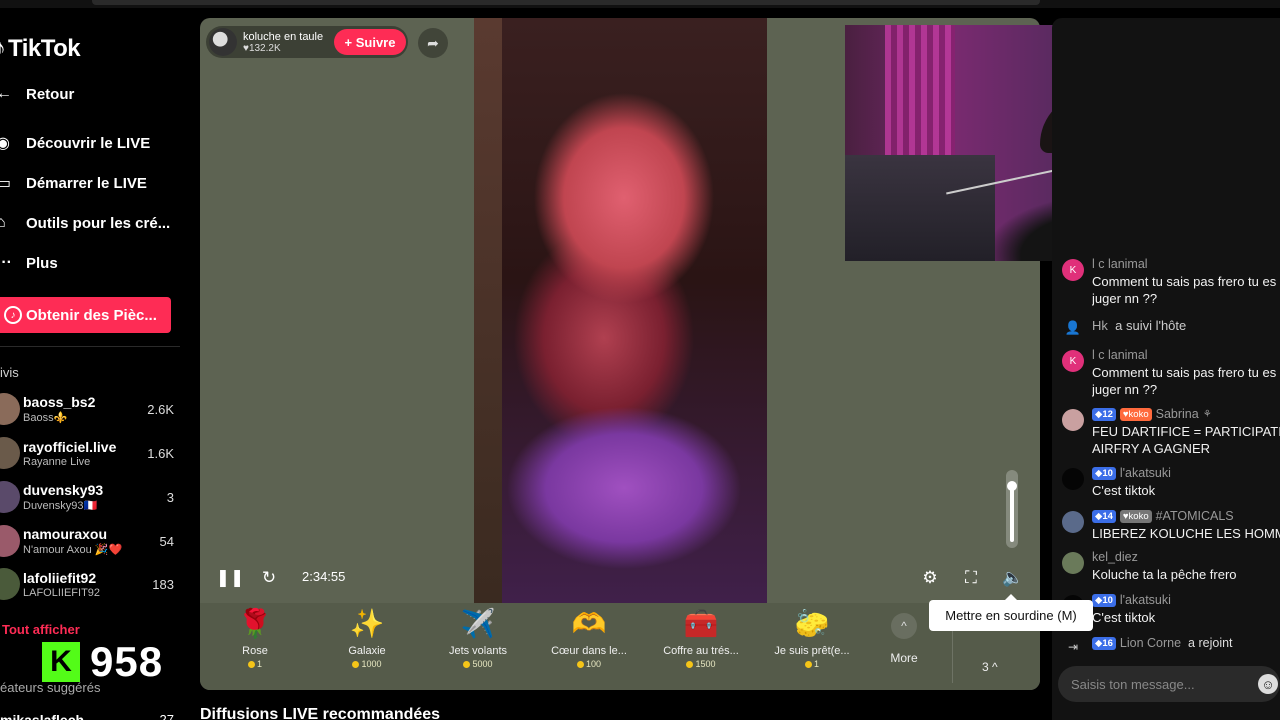 The image size is (1280, 720). I want to click on join-icon: ⇥, so click(1073, 647).